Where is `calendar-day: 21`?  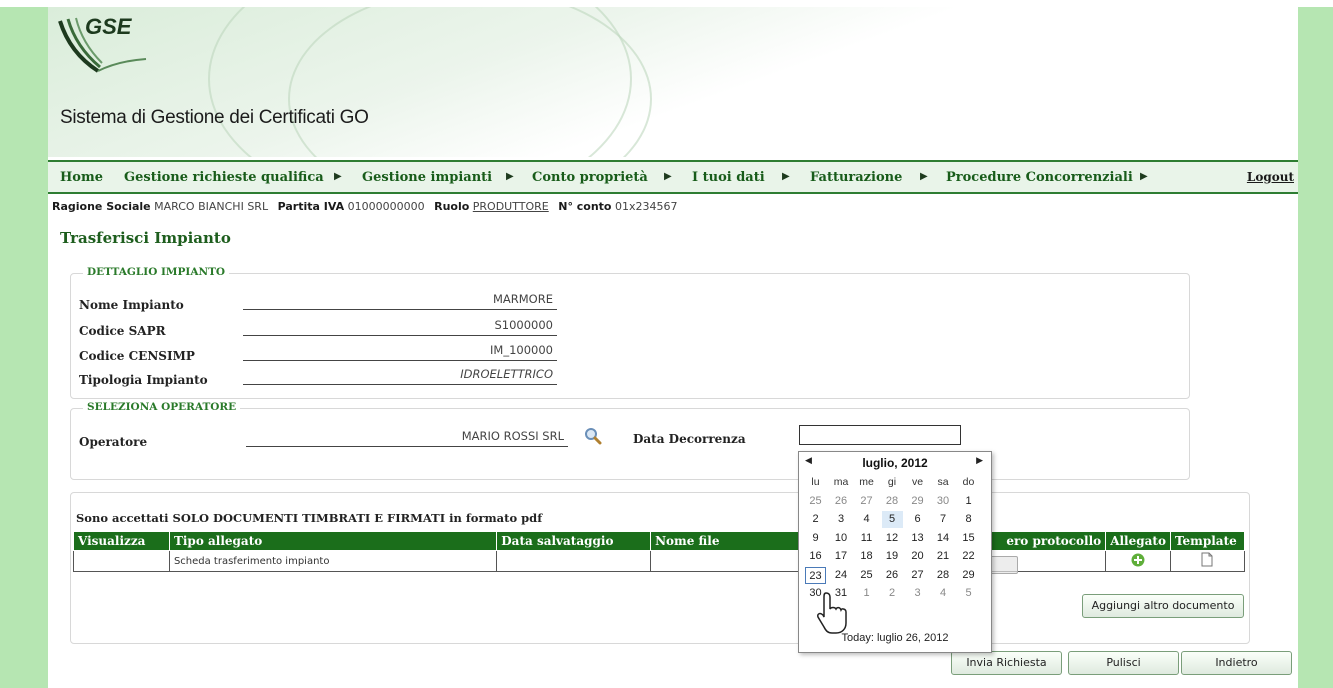 calendar-day: 21 is located at coordinates (943, 556).